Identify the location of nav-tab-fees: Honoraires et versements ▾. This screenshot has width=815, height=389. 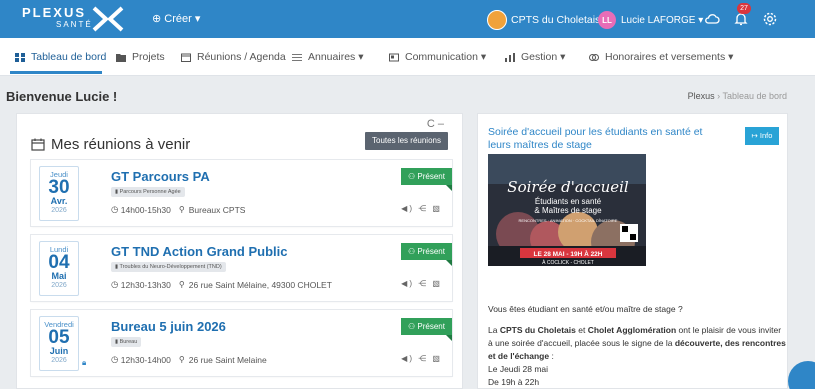
(661, 57).